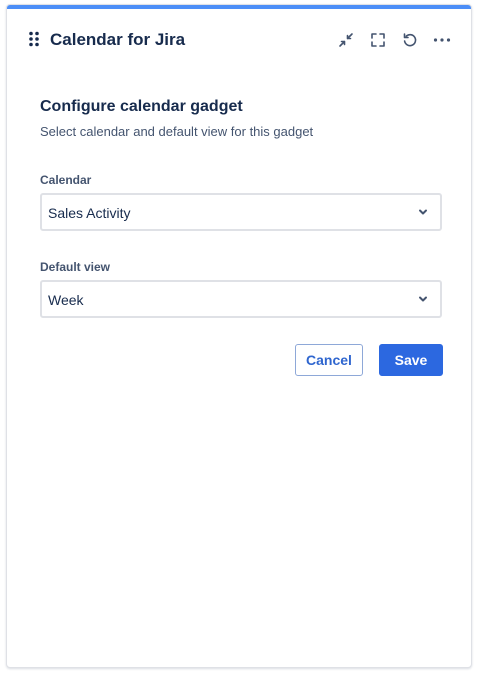  I want to click on cancel-button: Cancel, so click(329, 360).